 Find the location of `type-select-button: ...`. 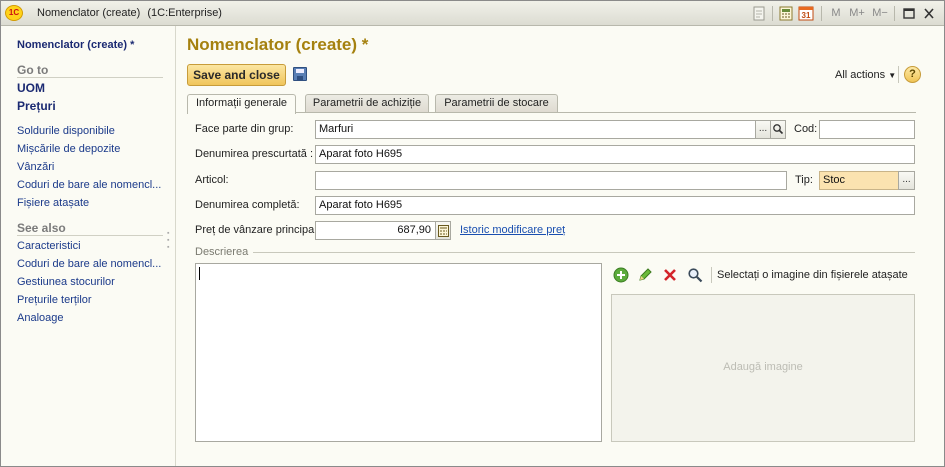

type-select-button: ... is located at coordinates (906, 180).